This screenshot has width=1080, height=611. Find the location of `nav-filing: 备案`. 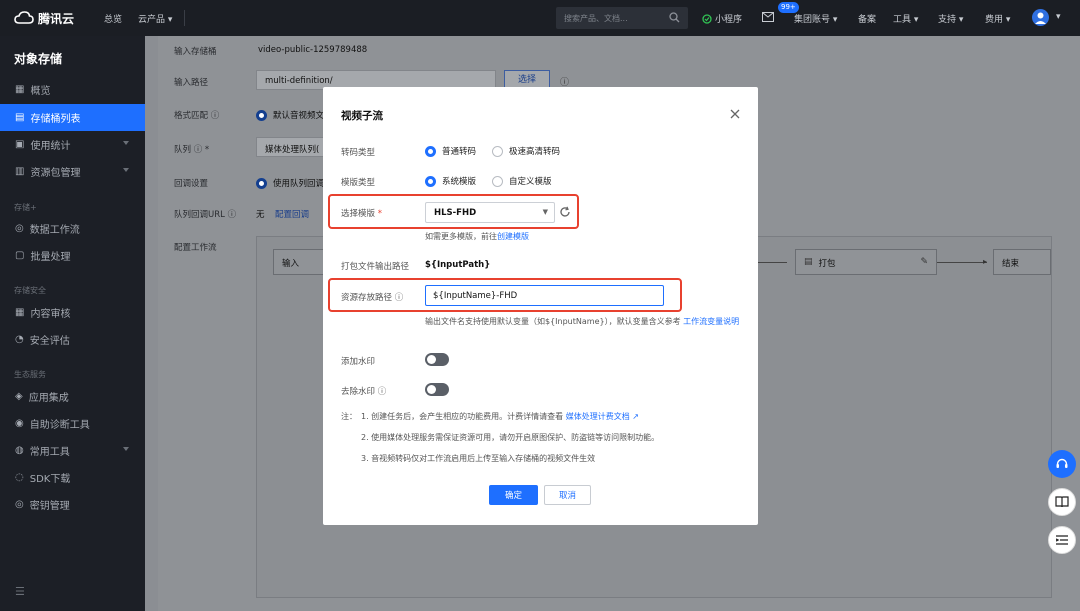

nav-filing: 备案 is located at coordinates (867, 18).